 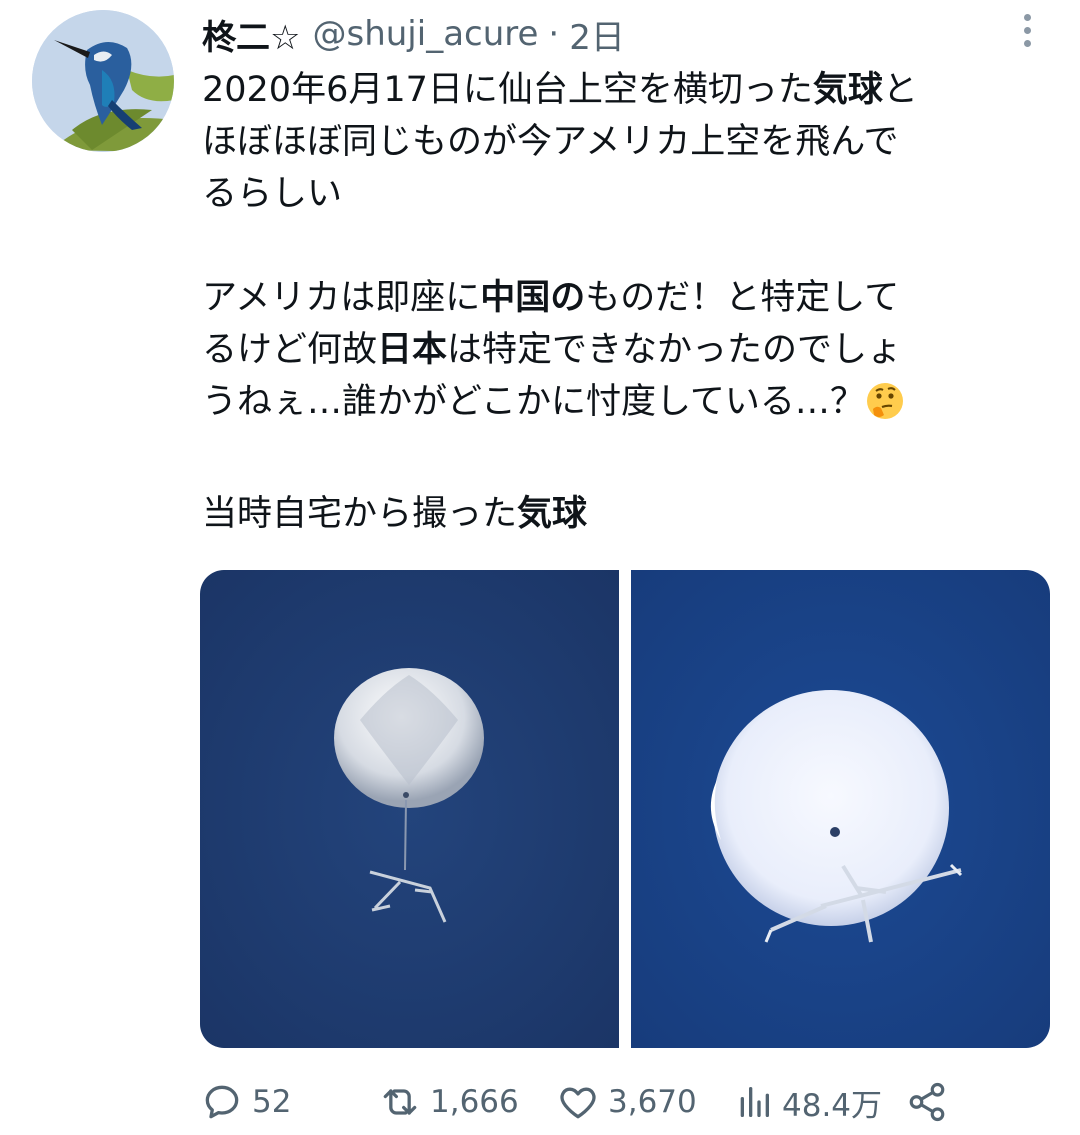 I want to click on share-button, so click(x=927, y=1102).